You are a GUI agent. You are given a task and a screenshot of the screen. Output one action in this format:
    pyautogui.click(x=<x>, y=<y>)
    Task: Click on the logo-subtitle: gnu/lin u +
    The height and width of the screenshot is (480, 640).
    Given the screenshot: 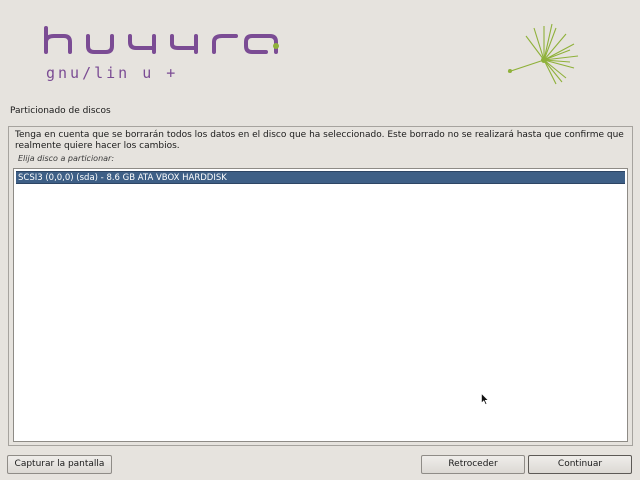 What is the action you would take?
    pyautogui.click(x=112, y=73)
    